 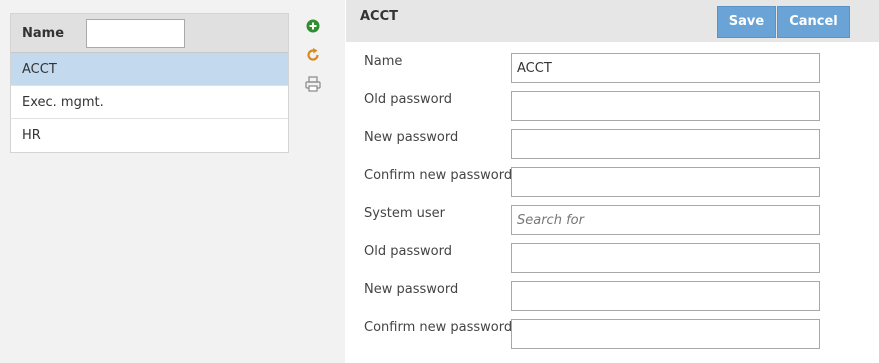 What do you see at coordinates (149, 102) in the screenshot?
I see `list-item-exec-mgmt: Exec. mgmt.` at bounding box center [149, 102].